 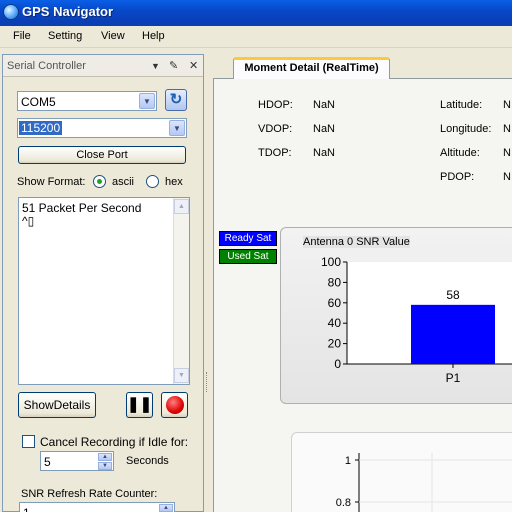 I want to click on y-tick-label: 0, so click(x=337, y=364).